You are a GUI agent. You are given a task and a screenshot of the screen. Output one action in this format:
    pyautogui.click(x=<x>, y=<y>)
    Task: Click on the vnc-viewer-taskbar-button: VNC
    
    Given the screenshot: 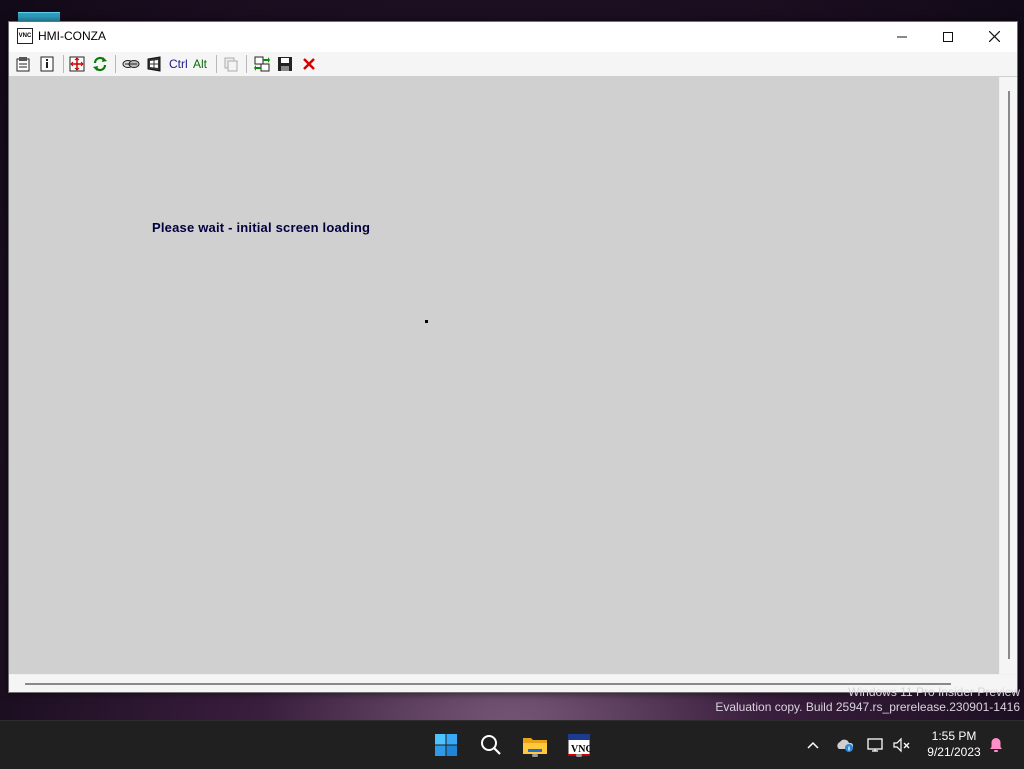 What is the action you would take?
    pyautogui.click(x=579, y=745)
    